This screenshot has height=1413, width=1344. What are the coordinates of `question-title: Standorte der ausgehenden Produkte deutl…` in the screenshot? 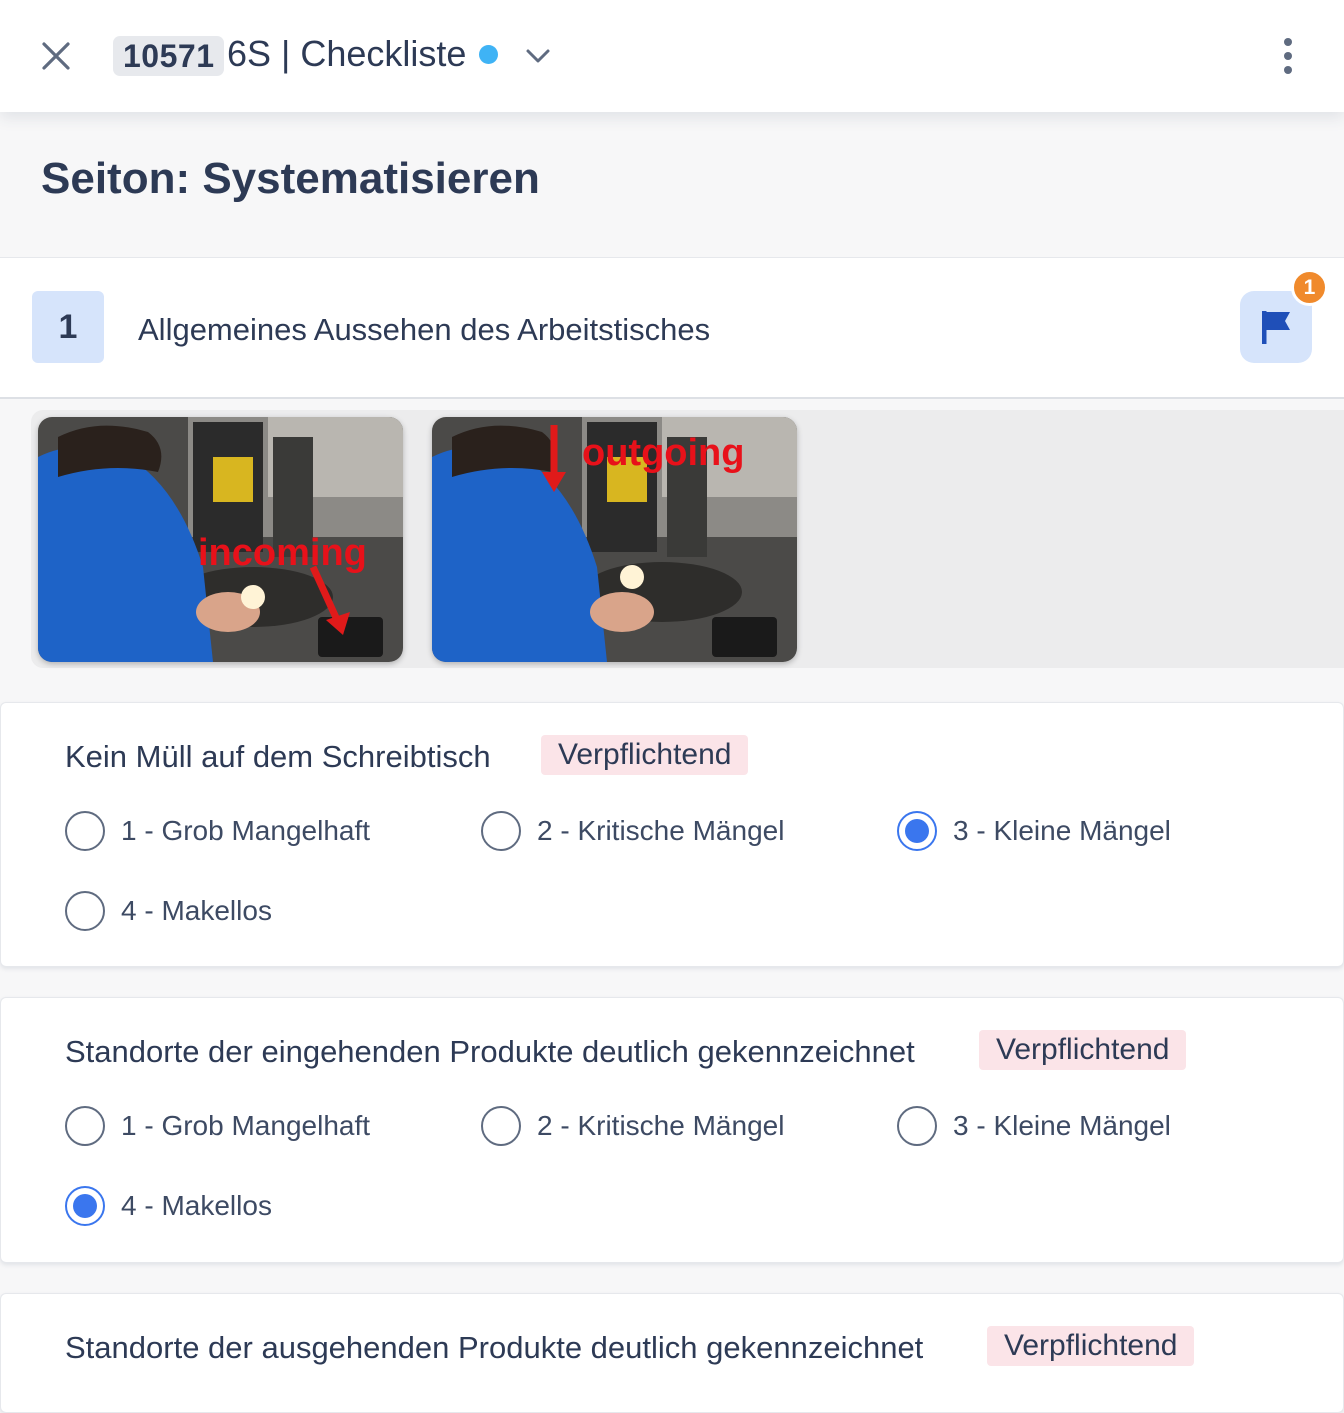 It's located at (494, 1347).